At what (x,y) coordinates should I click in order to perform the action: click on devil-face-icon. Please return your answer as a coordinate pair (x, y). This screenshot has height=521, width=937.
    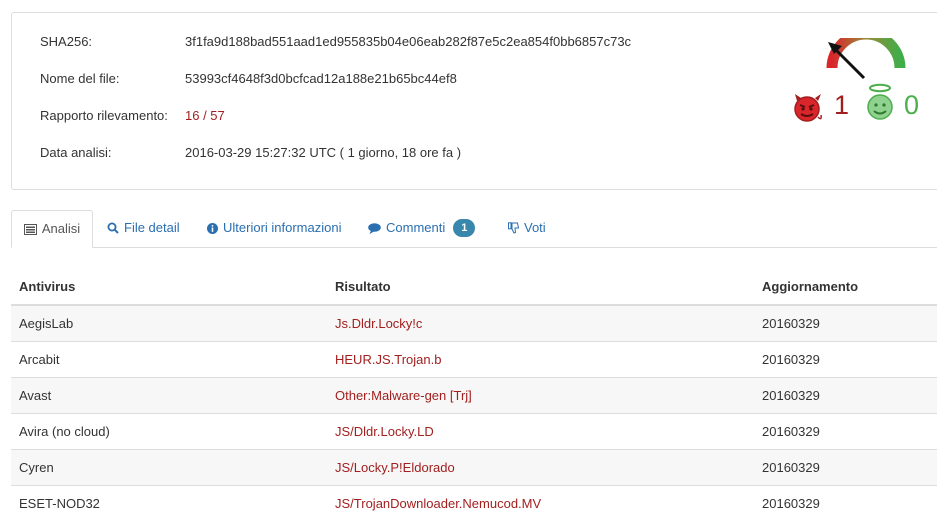
    Looking at the image, I should click on (807, 108).